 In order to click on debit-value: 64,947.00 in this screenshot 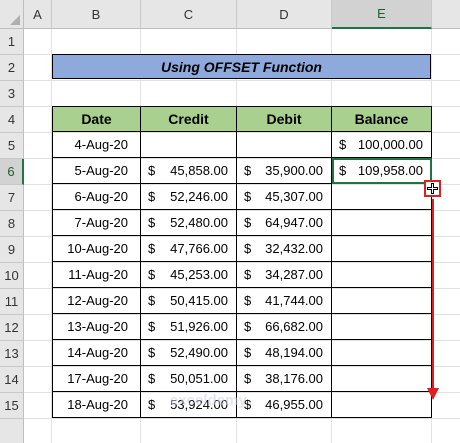, I will do `click(294, 222)`.